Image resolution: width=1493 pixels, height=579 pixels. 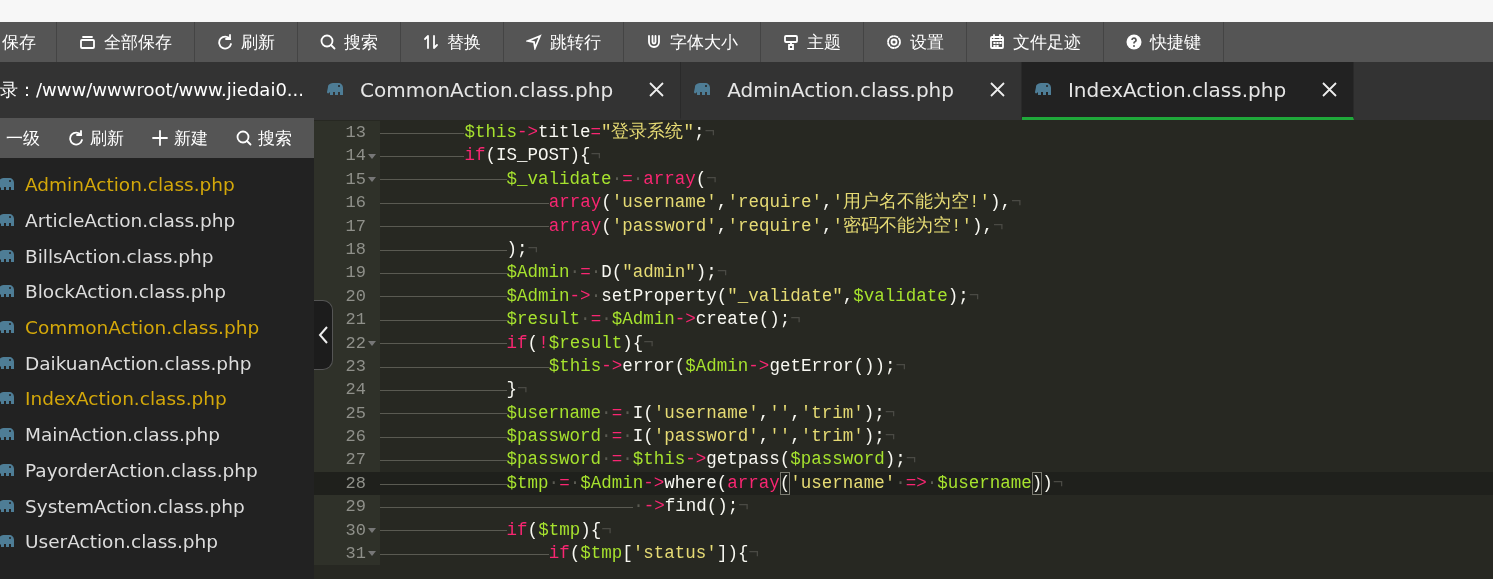 What do you see at coordinates (355, 413) in the screenshot?
I see `line-number: 25` at bounding box center [355, 413].